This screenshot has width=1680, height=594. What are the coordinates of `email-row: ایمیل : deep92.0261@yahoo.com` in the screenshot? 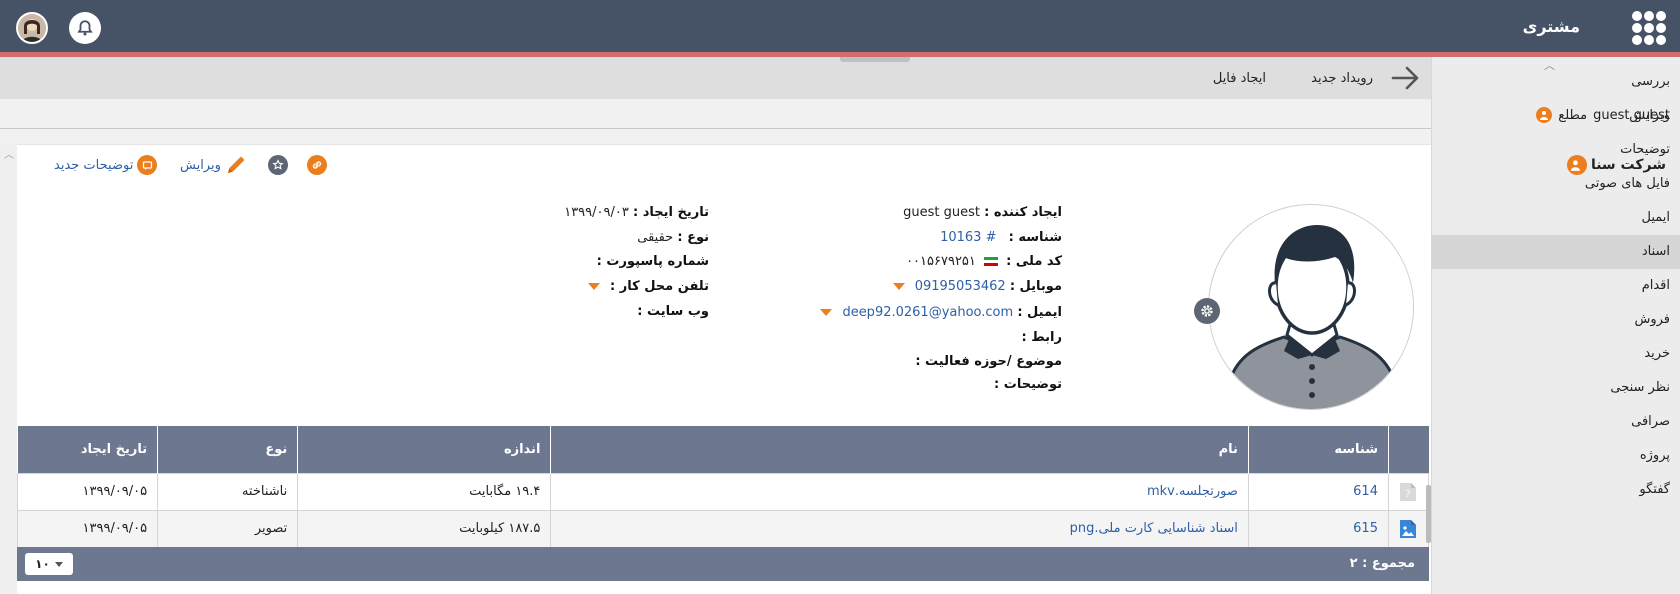 It's located at (938, 312).